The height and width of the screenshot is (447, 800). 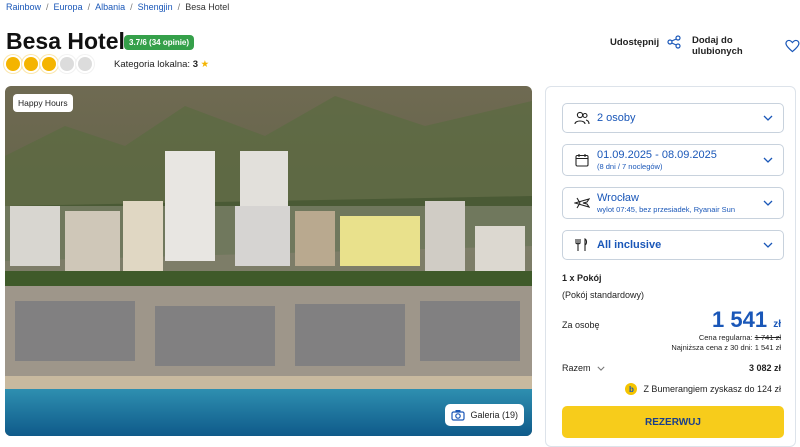 I want to click on persons-icon, so click(x=582, y=118).